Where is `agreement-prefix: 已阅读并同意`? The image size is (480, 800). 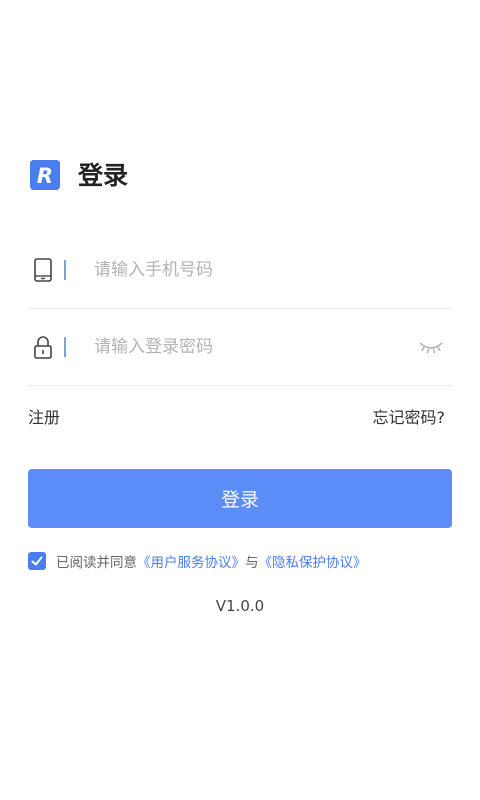 agreement-prefix: 已阅读并同意 is located at coordinates (96, 563).